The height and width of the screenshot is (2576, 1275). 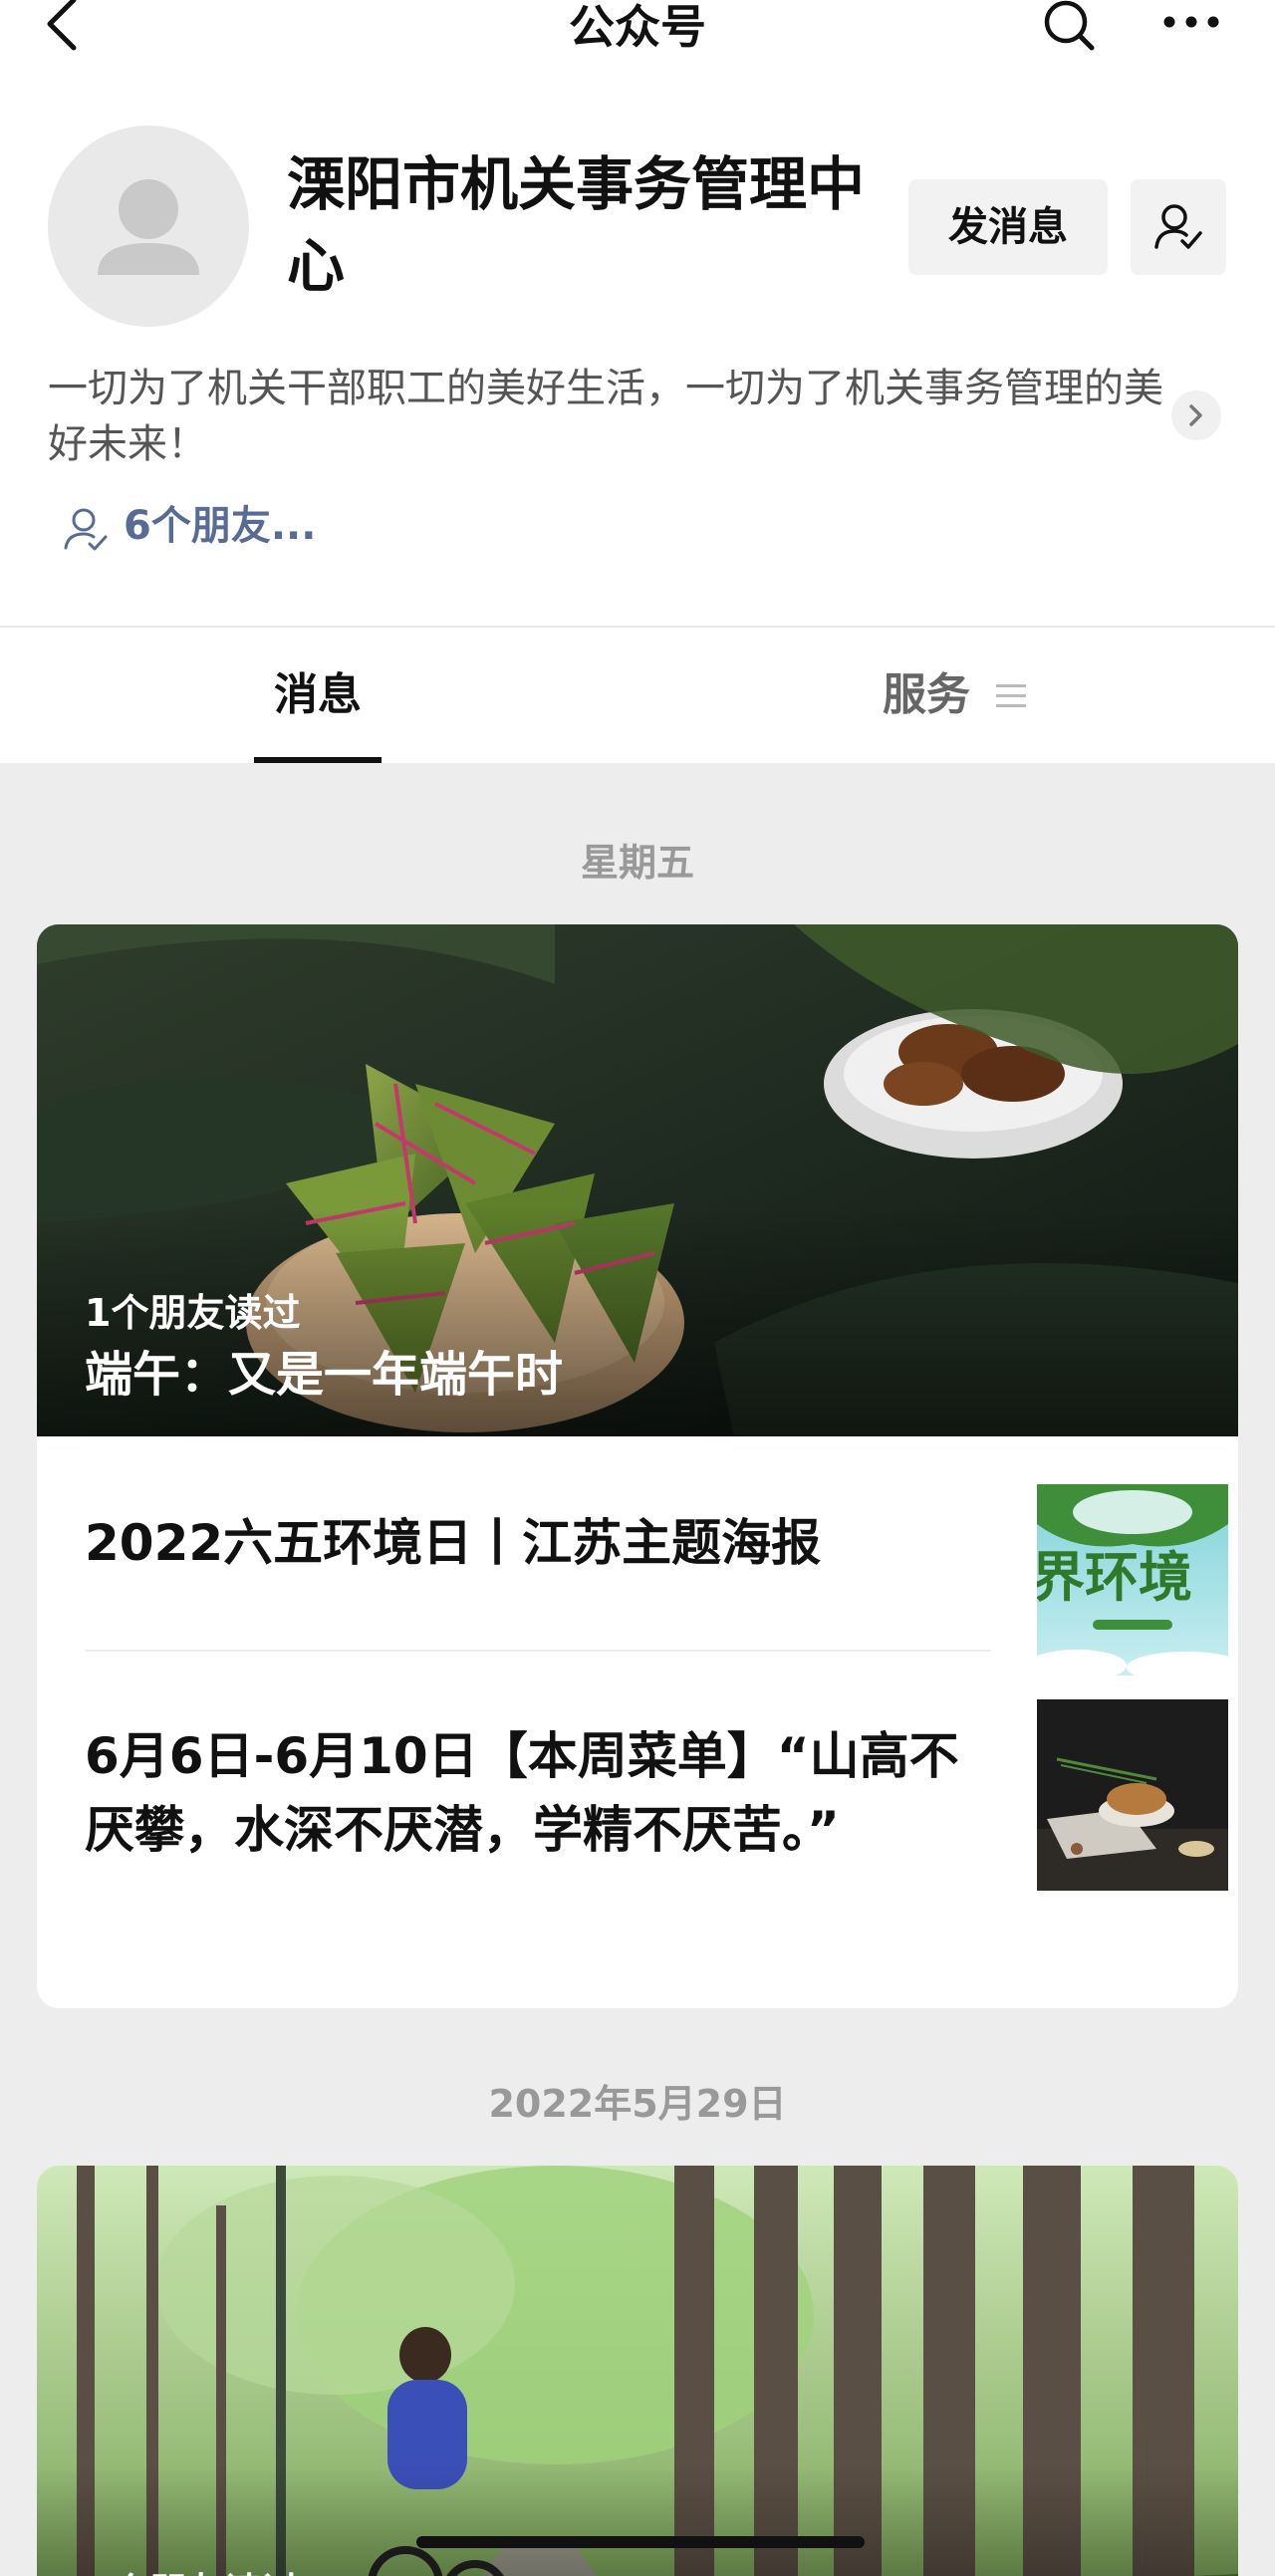 I want to click on more-icon, so click(x=1191, y=23).